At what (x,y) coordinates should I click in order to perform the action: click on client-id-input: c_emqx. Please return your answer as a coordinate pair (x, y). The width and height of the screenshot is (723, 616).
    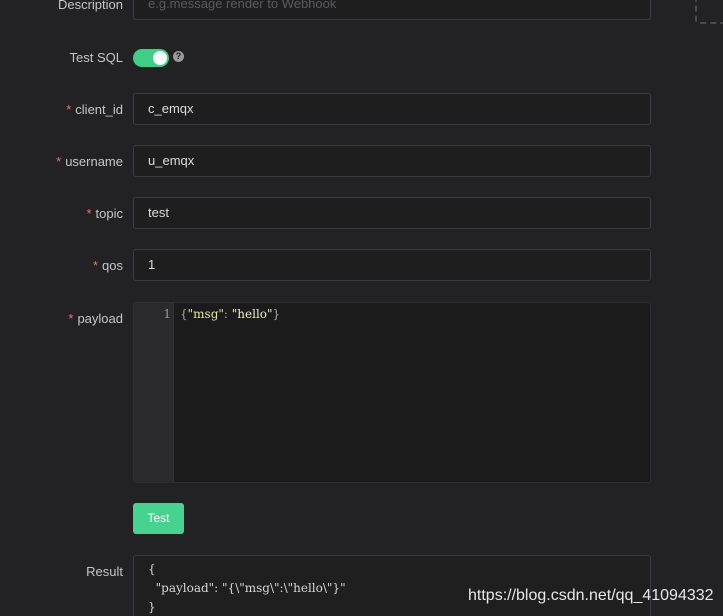
    Looking at the image, I should click on (392, 109).